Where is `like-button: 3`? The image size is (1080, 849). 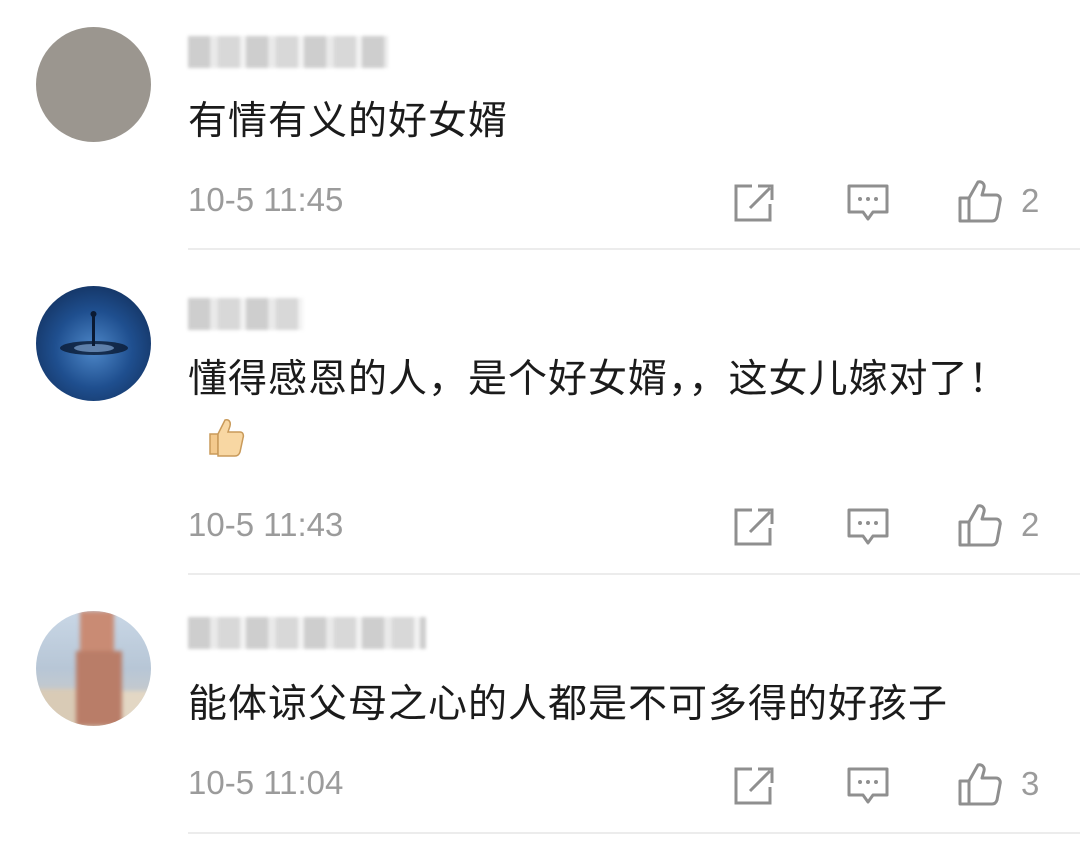
like-button: 3 is located at coordinates (998, 784).